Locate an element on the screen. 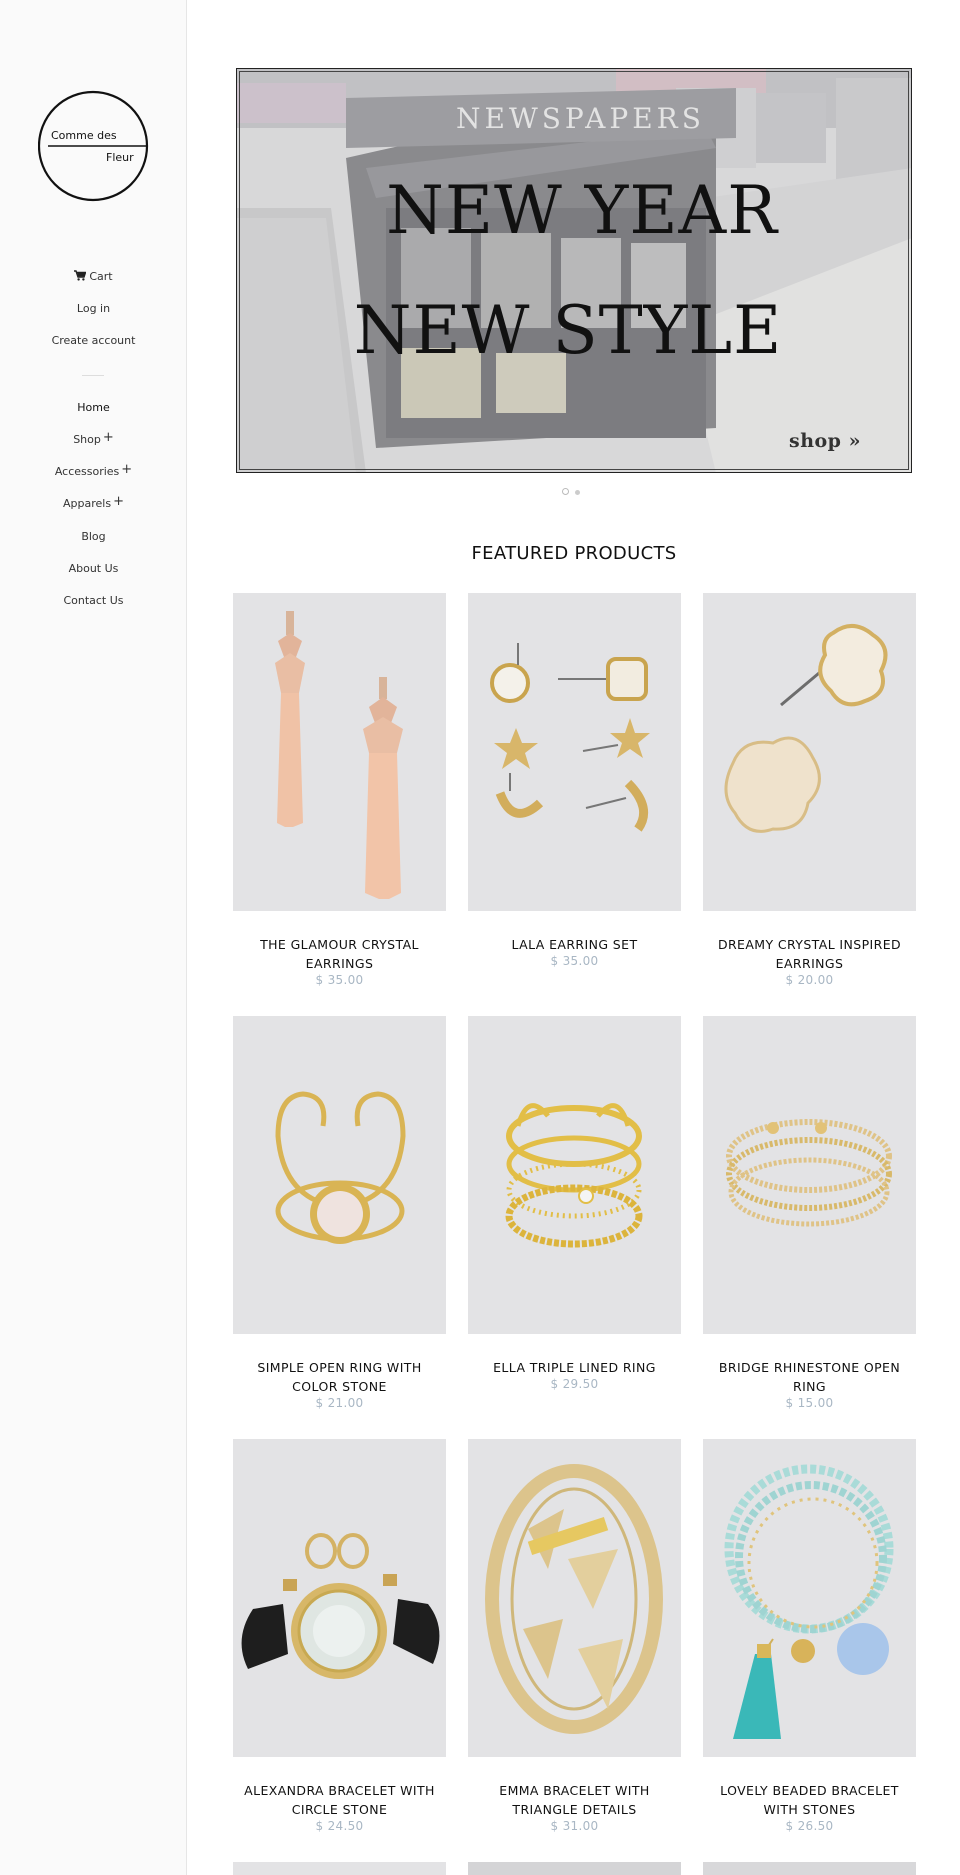 This screenshot has height=1875, width=960. product-name: BRIDGE RHINESTONE OPEN RING is located at coordinates (809, 1377).